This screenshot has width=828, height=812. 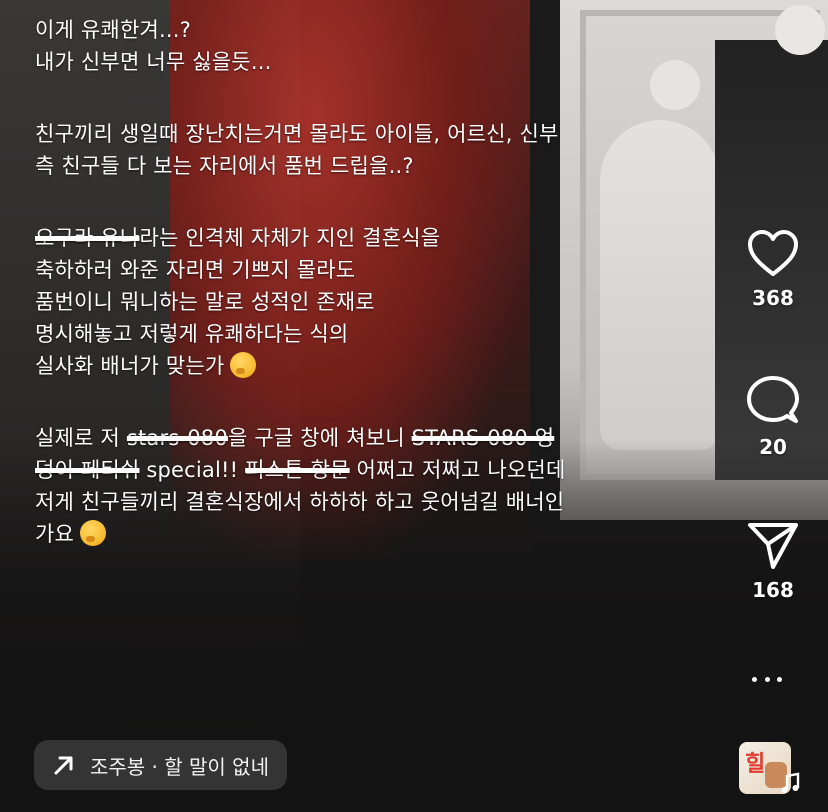 What do you see at coordinates (87, 238) in the screenshot?
I see `struck-text: 오구라 유나` at bounding box center [87, 238].